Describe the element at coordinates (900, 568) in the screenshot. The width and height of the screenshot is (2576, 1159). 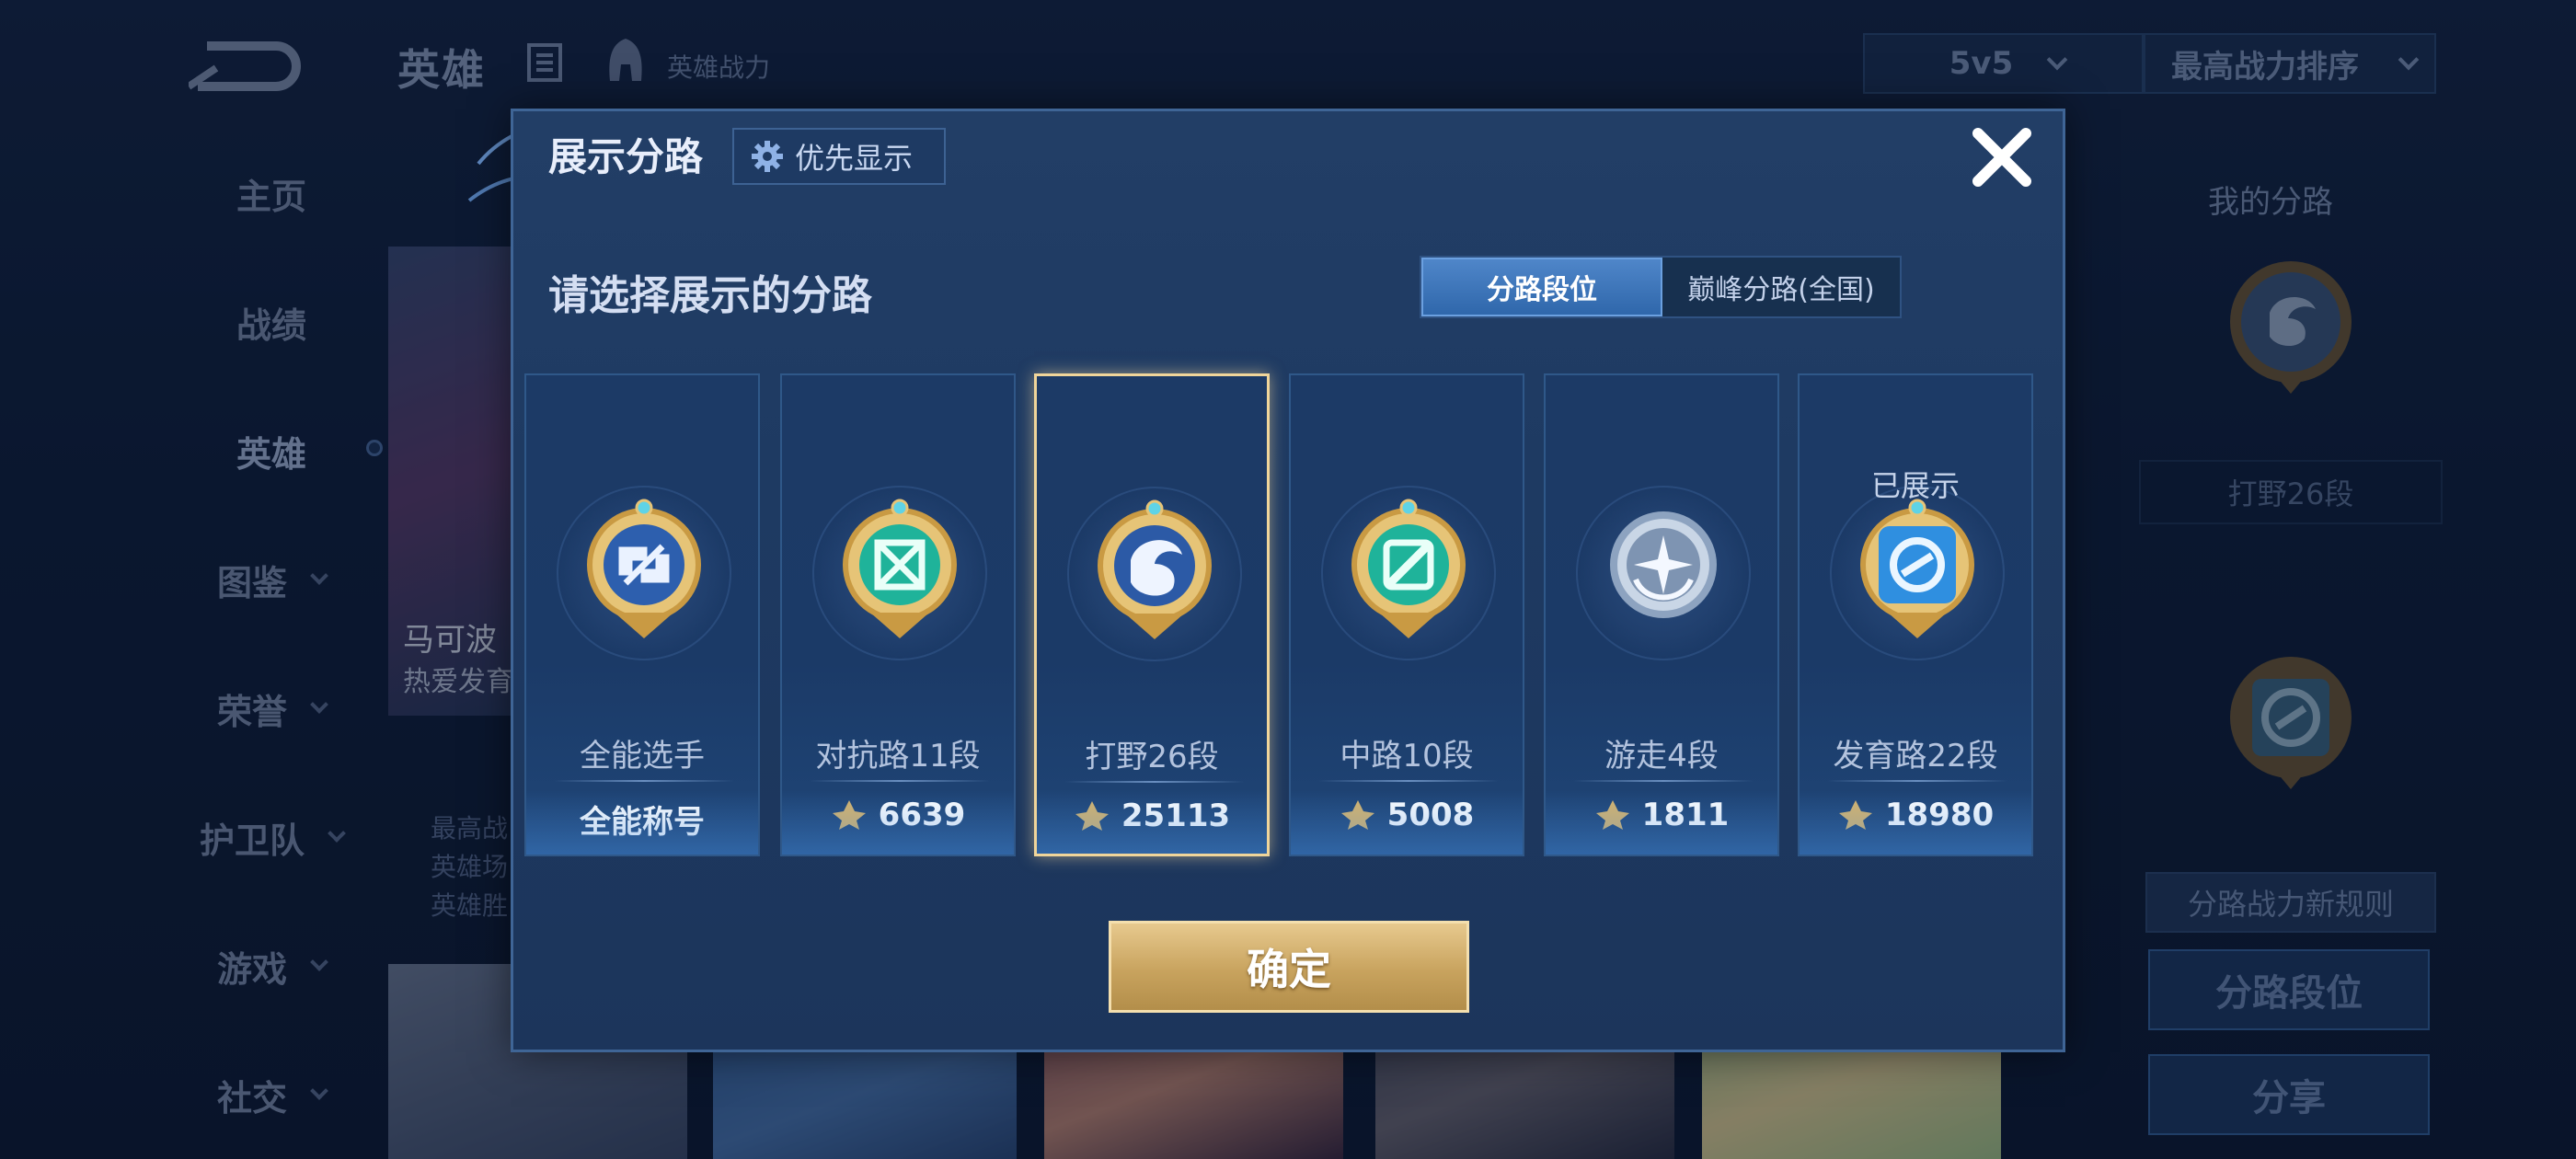
I see `clash-lane-badge-icon` at that location.